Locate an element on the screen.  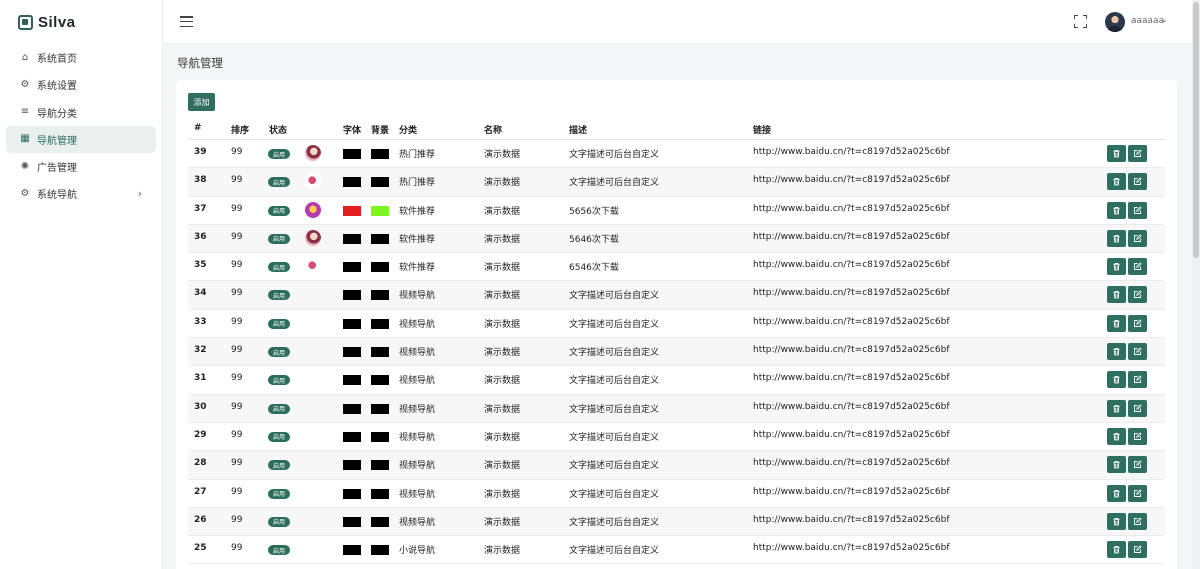
logo: Silva is located at coordinates (81, 22).